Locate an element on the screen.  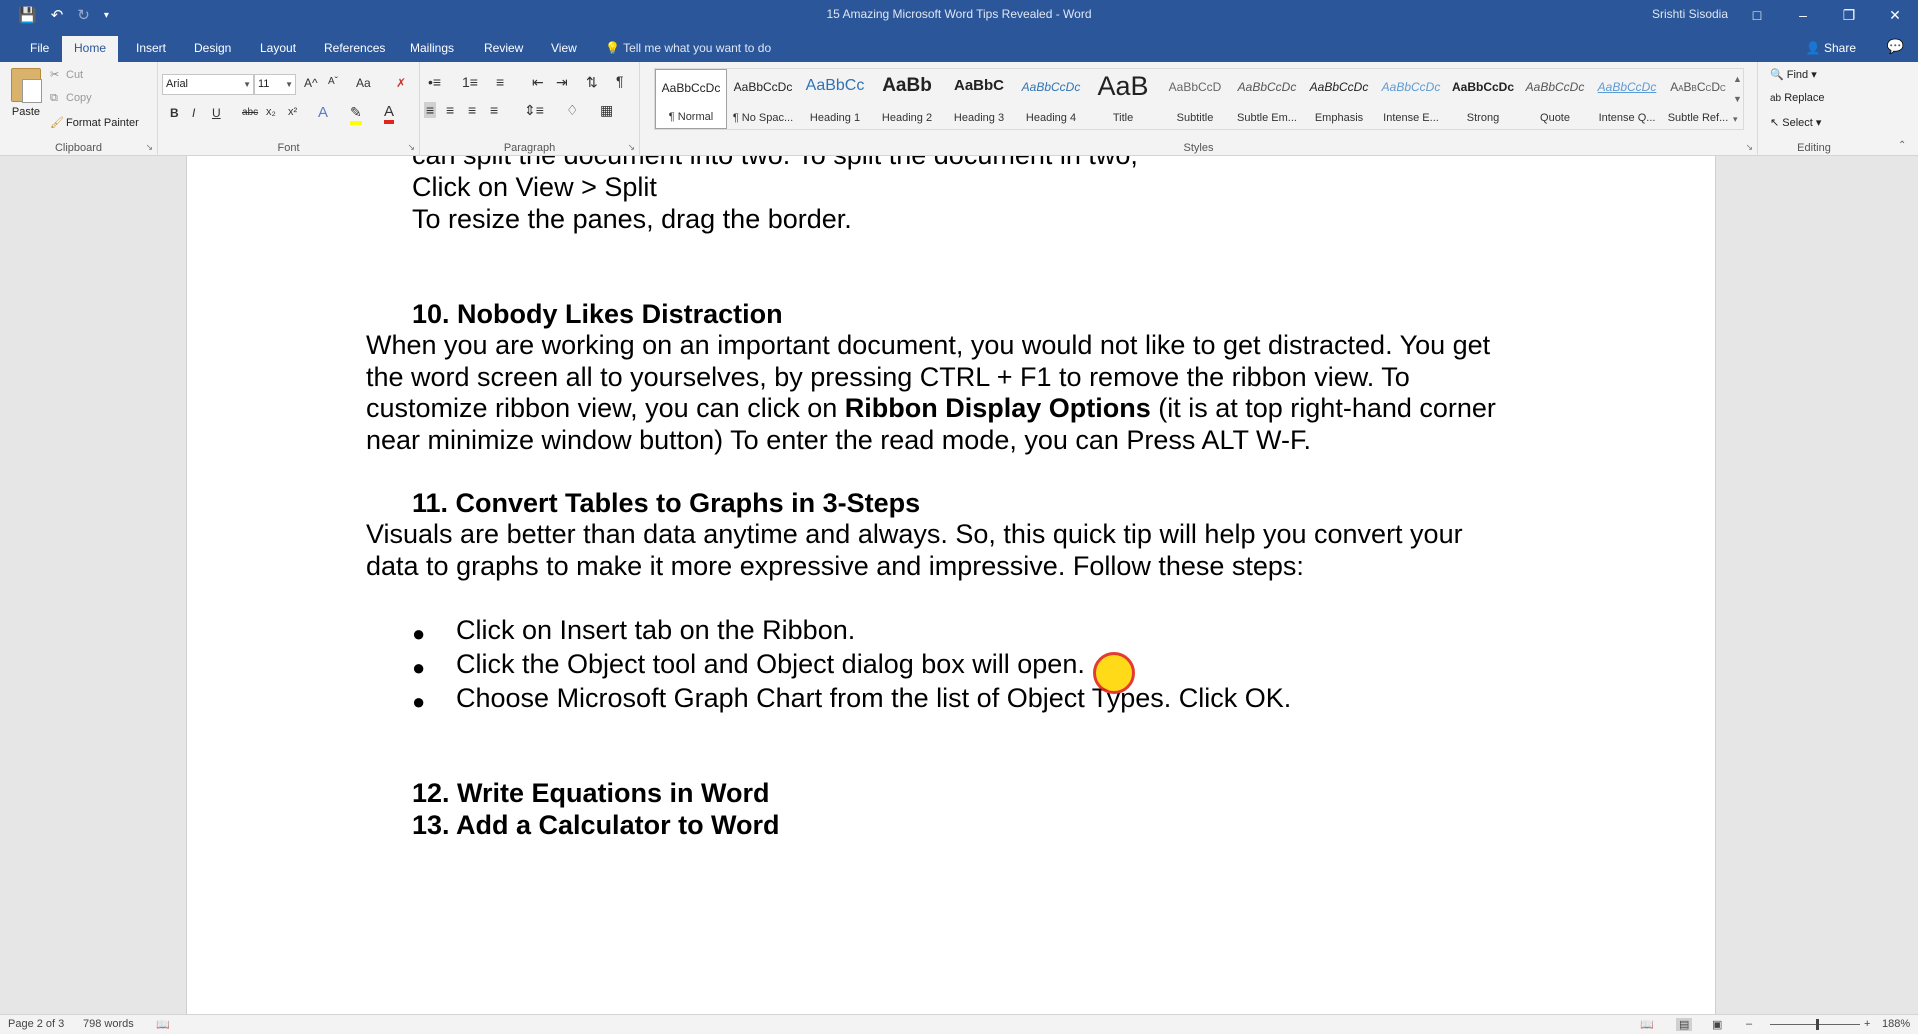
select-button: ↖ Select ▾ is located at coordinates (1795, 122).